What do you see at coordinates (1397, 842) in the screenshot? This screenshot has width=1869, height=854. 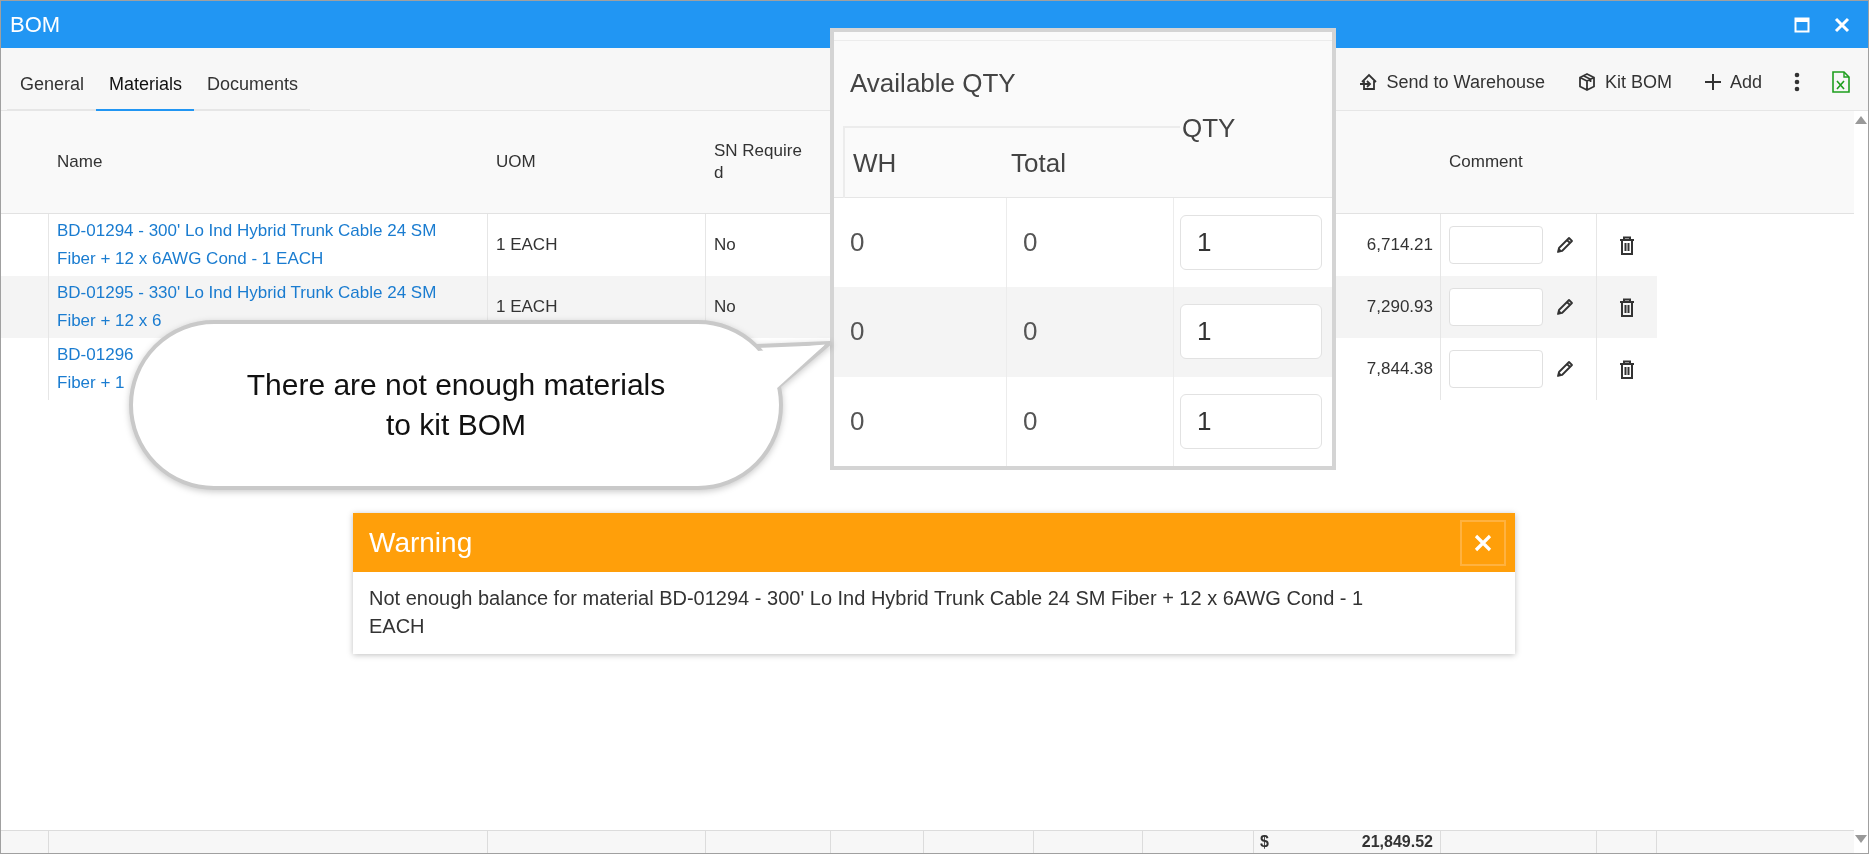 I see `total-amount: 21,849.52` at bounding box center [1397, 842].